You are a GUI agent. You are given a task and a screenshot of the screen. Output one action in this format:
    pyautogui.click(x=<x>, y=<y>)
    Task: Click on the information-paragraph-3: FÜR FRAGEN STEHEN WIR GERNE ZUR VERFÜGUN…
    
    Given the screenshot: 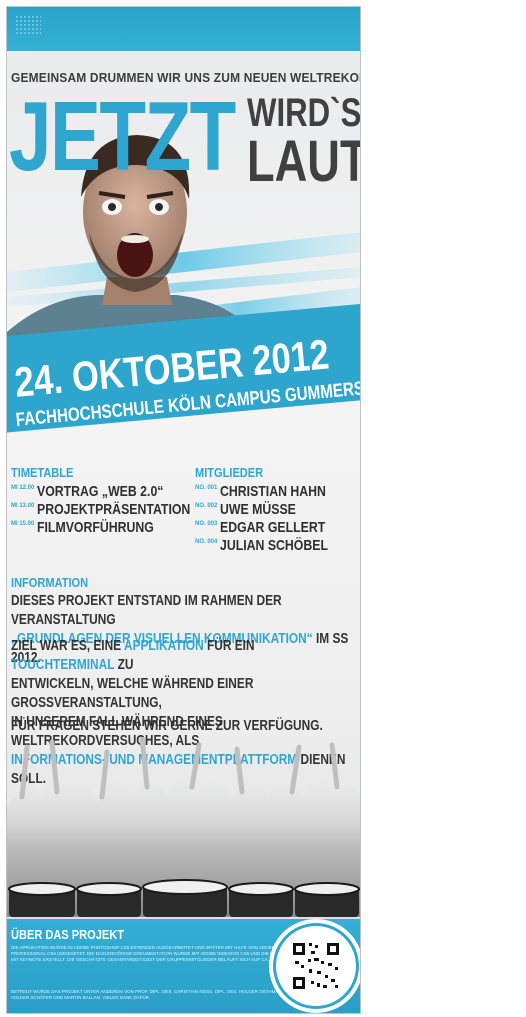 What is the action you would take?
    pyautogui.click(x=167, y=726)
    